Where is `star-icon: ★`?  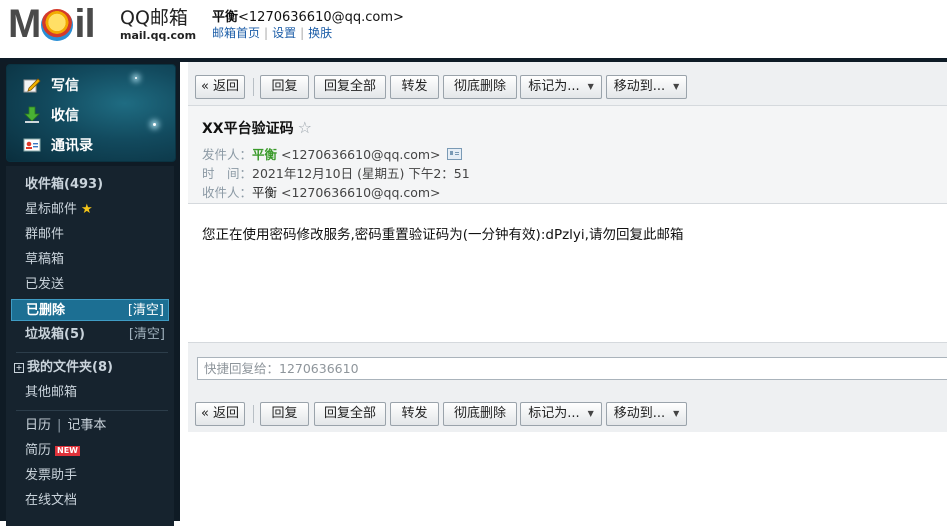 star-icon: ★ is located at coordinates (87, 209).